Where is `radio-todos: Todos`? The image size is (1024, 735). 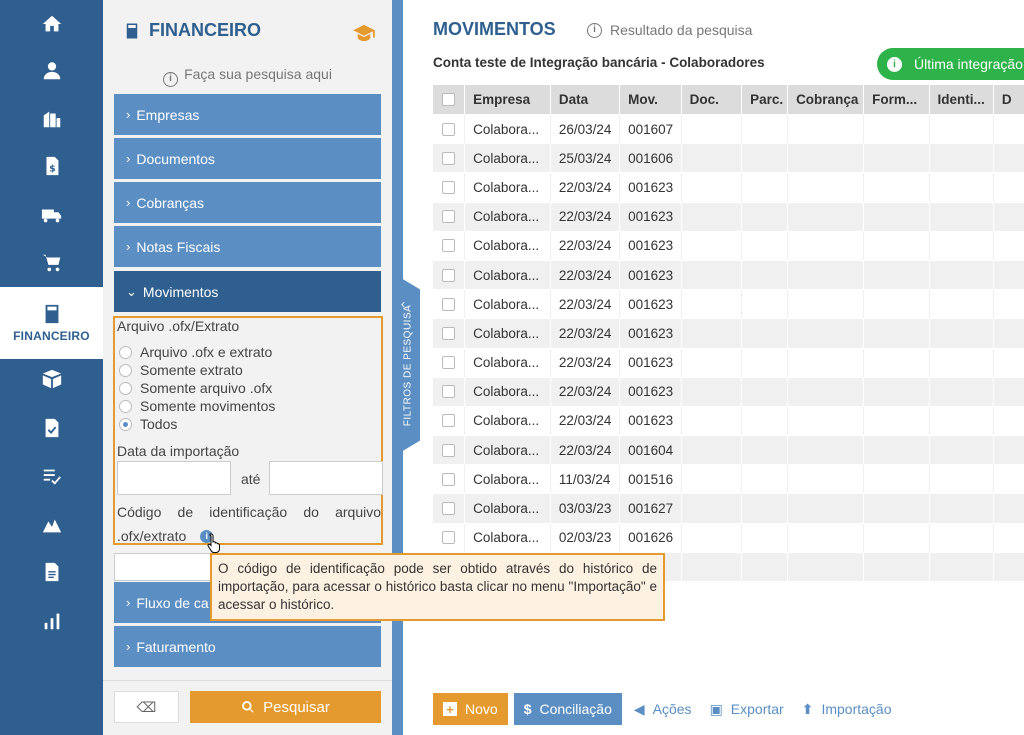
radio-todos: Todos is located at coordinates (148, 424).